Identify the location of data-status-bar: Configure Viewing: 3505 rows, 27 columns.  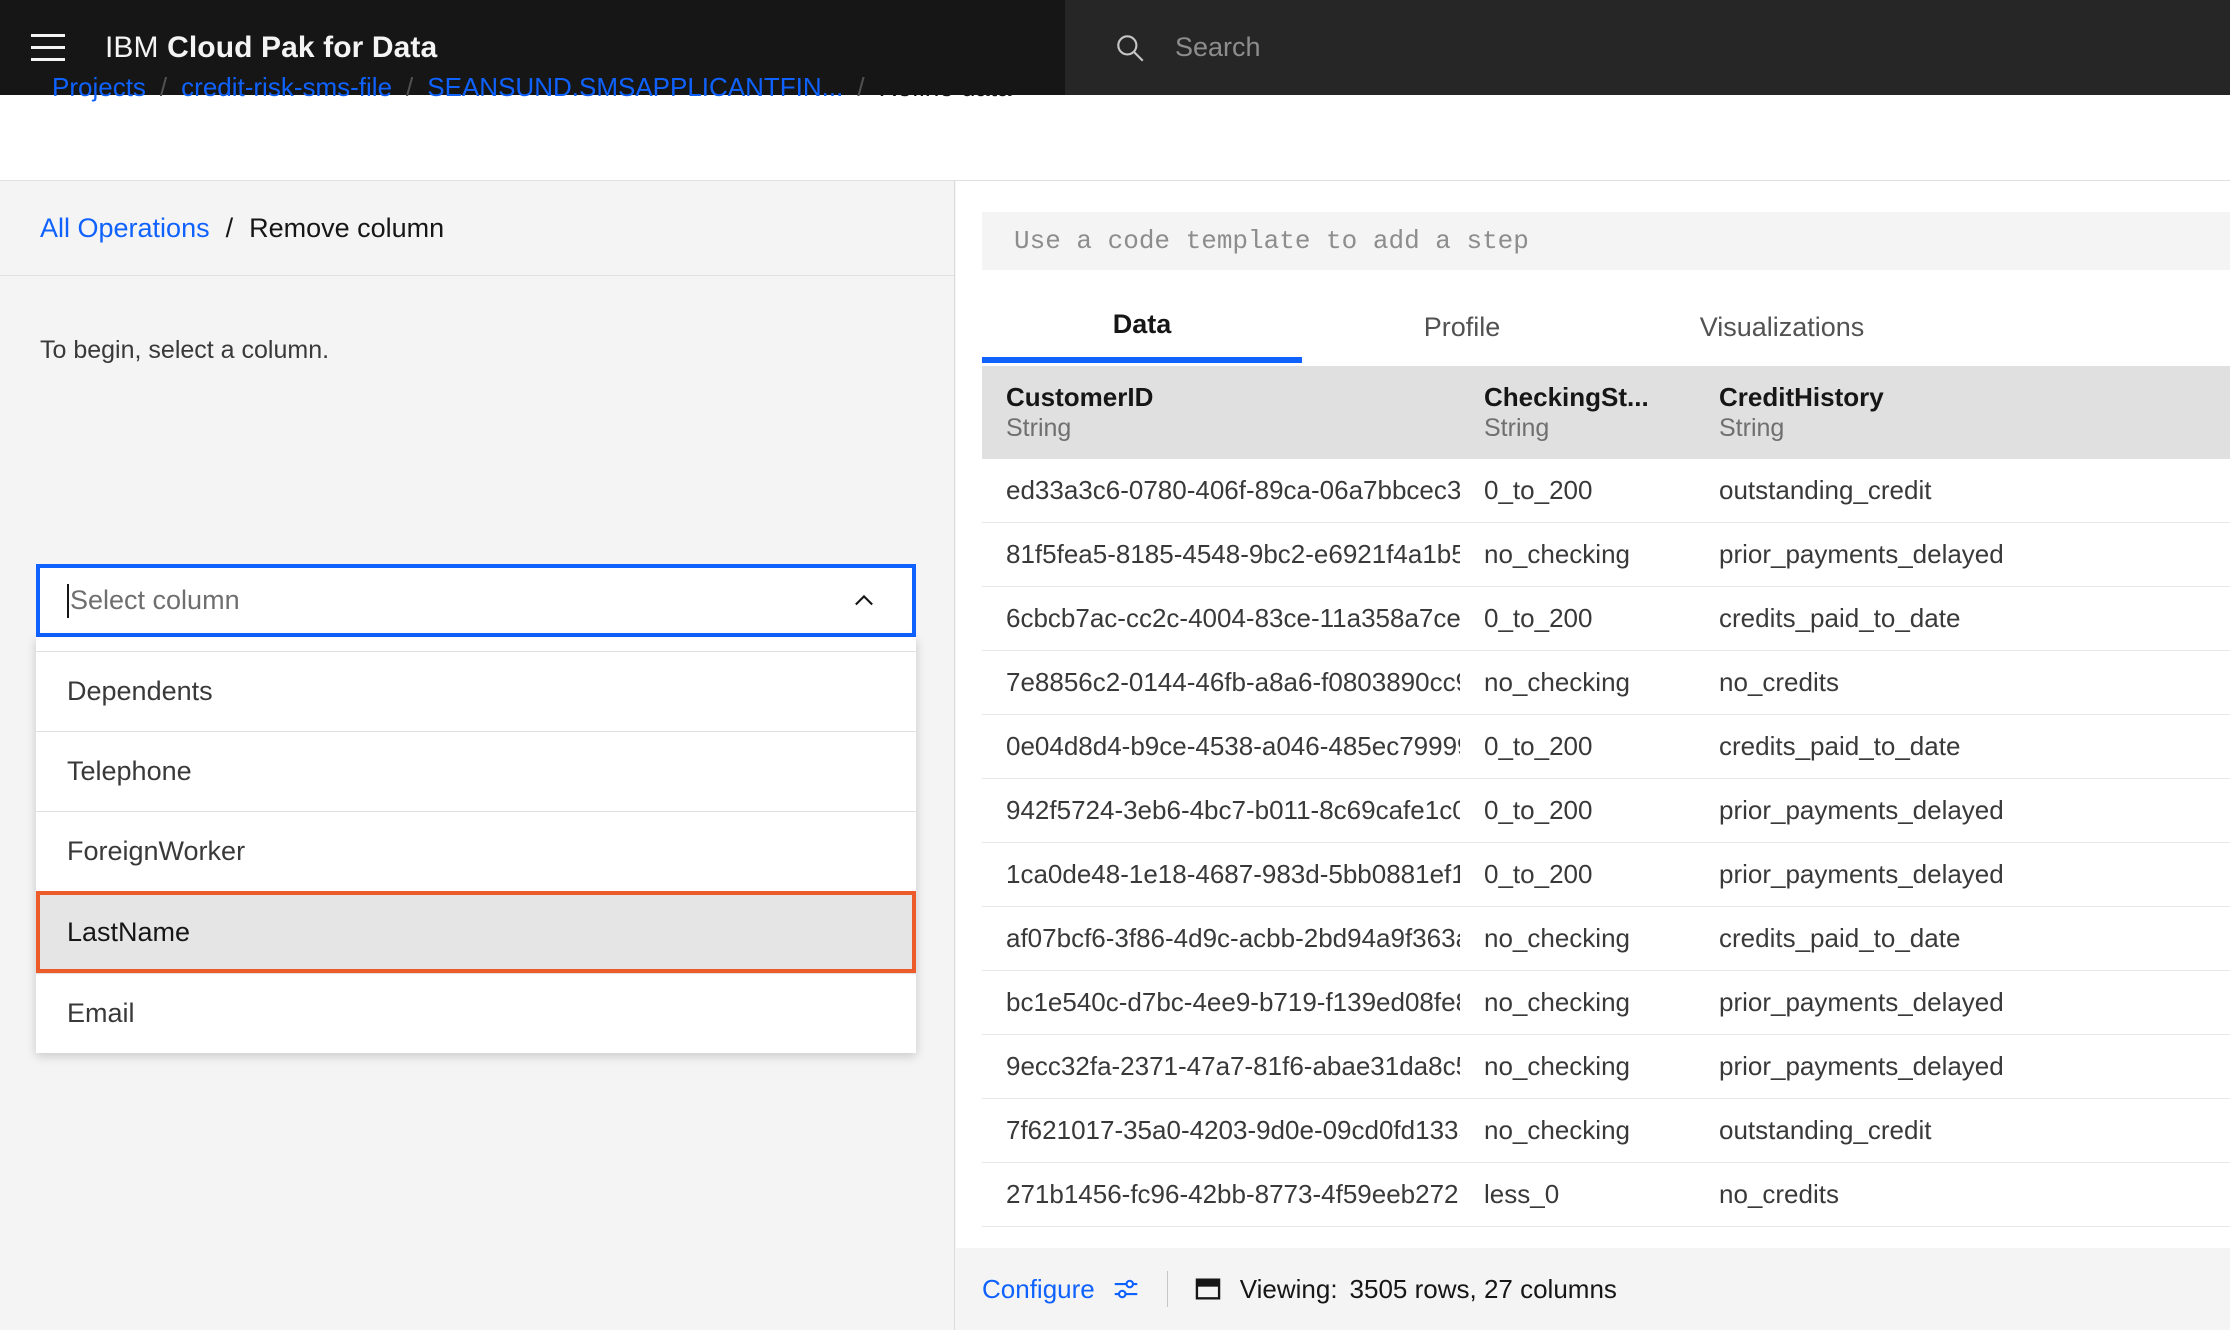
(1593, 1289).